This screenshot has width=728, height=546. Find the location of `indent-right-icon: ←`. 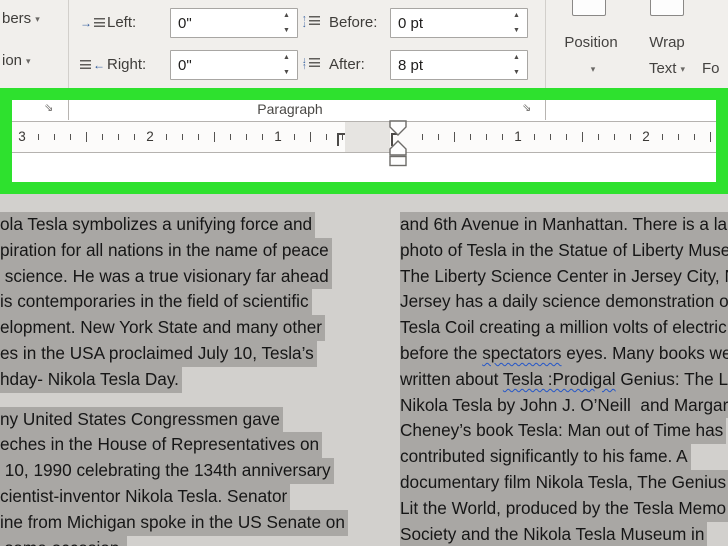

indent-right-icon: ← is located at coordinates (92, 65).